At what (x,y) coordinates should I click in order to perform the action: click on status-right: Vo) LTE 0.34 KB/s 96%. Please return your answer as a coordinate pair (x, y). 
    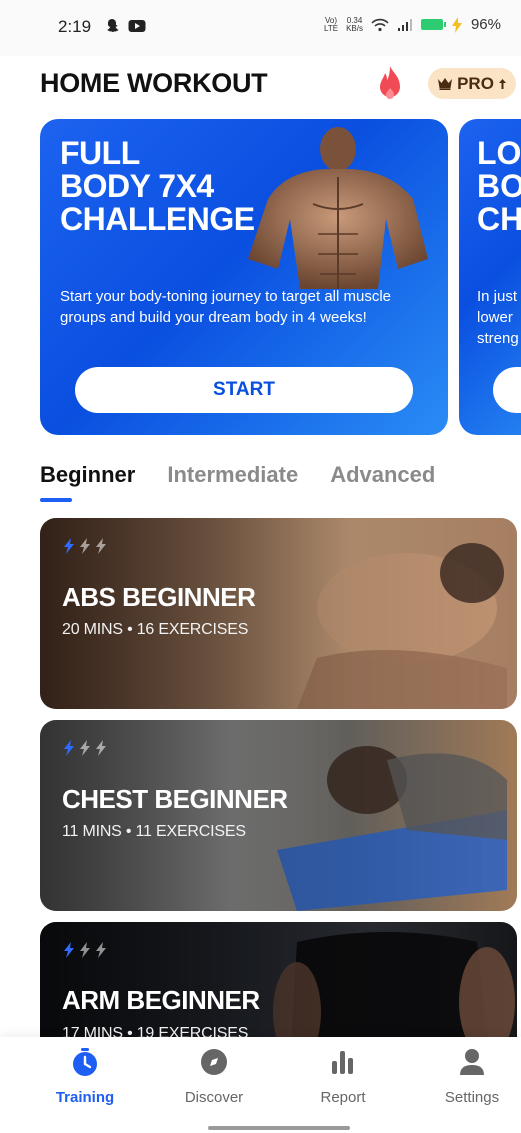
    Looking at the image, I should click on (412, 24).